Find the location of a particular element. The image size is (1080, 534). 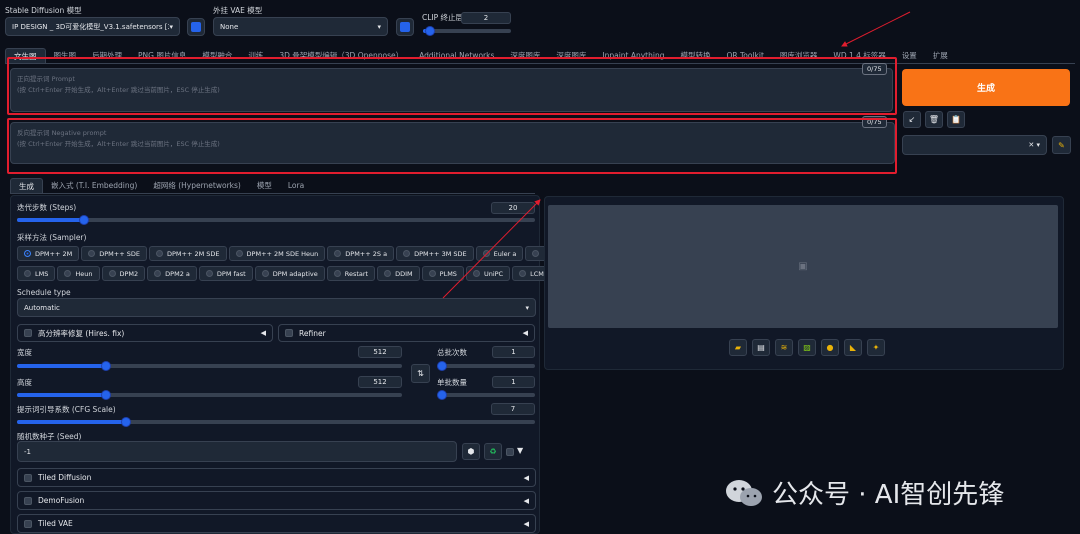

watermark-text: 公众号 · AI智创先锋 is located at coordinates (888, 495).